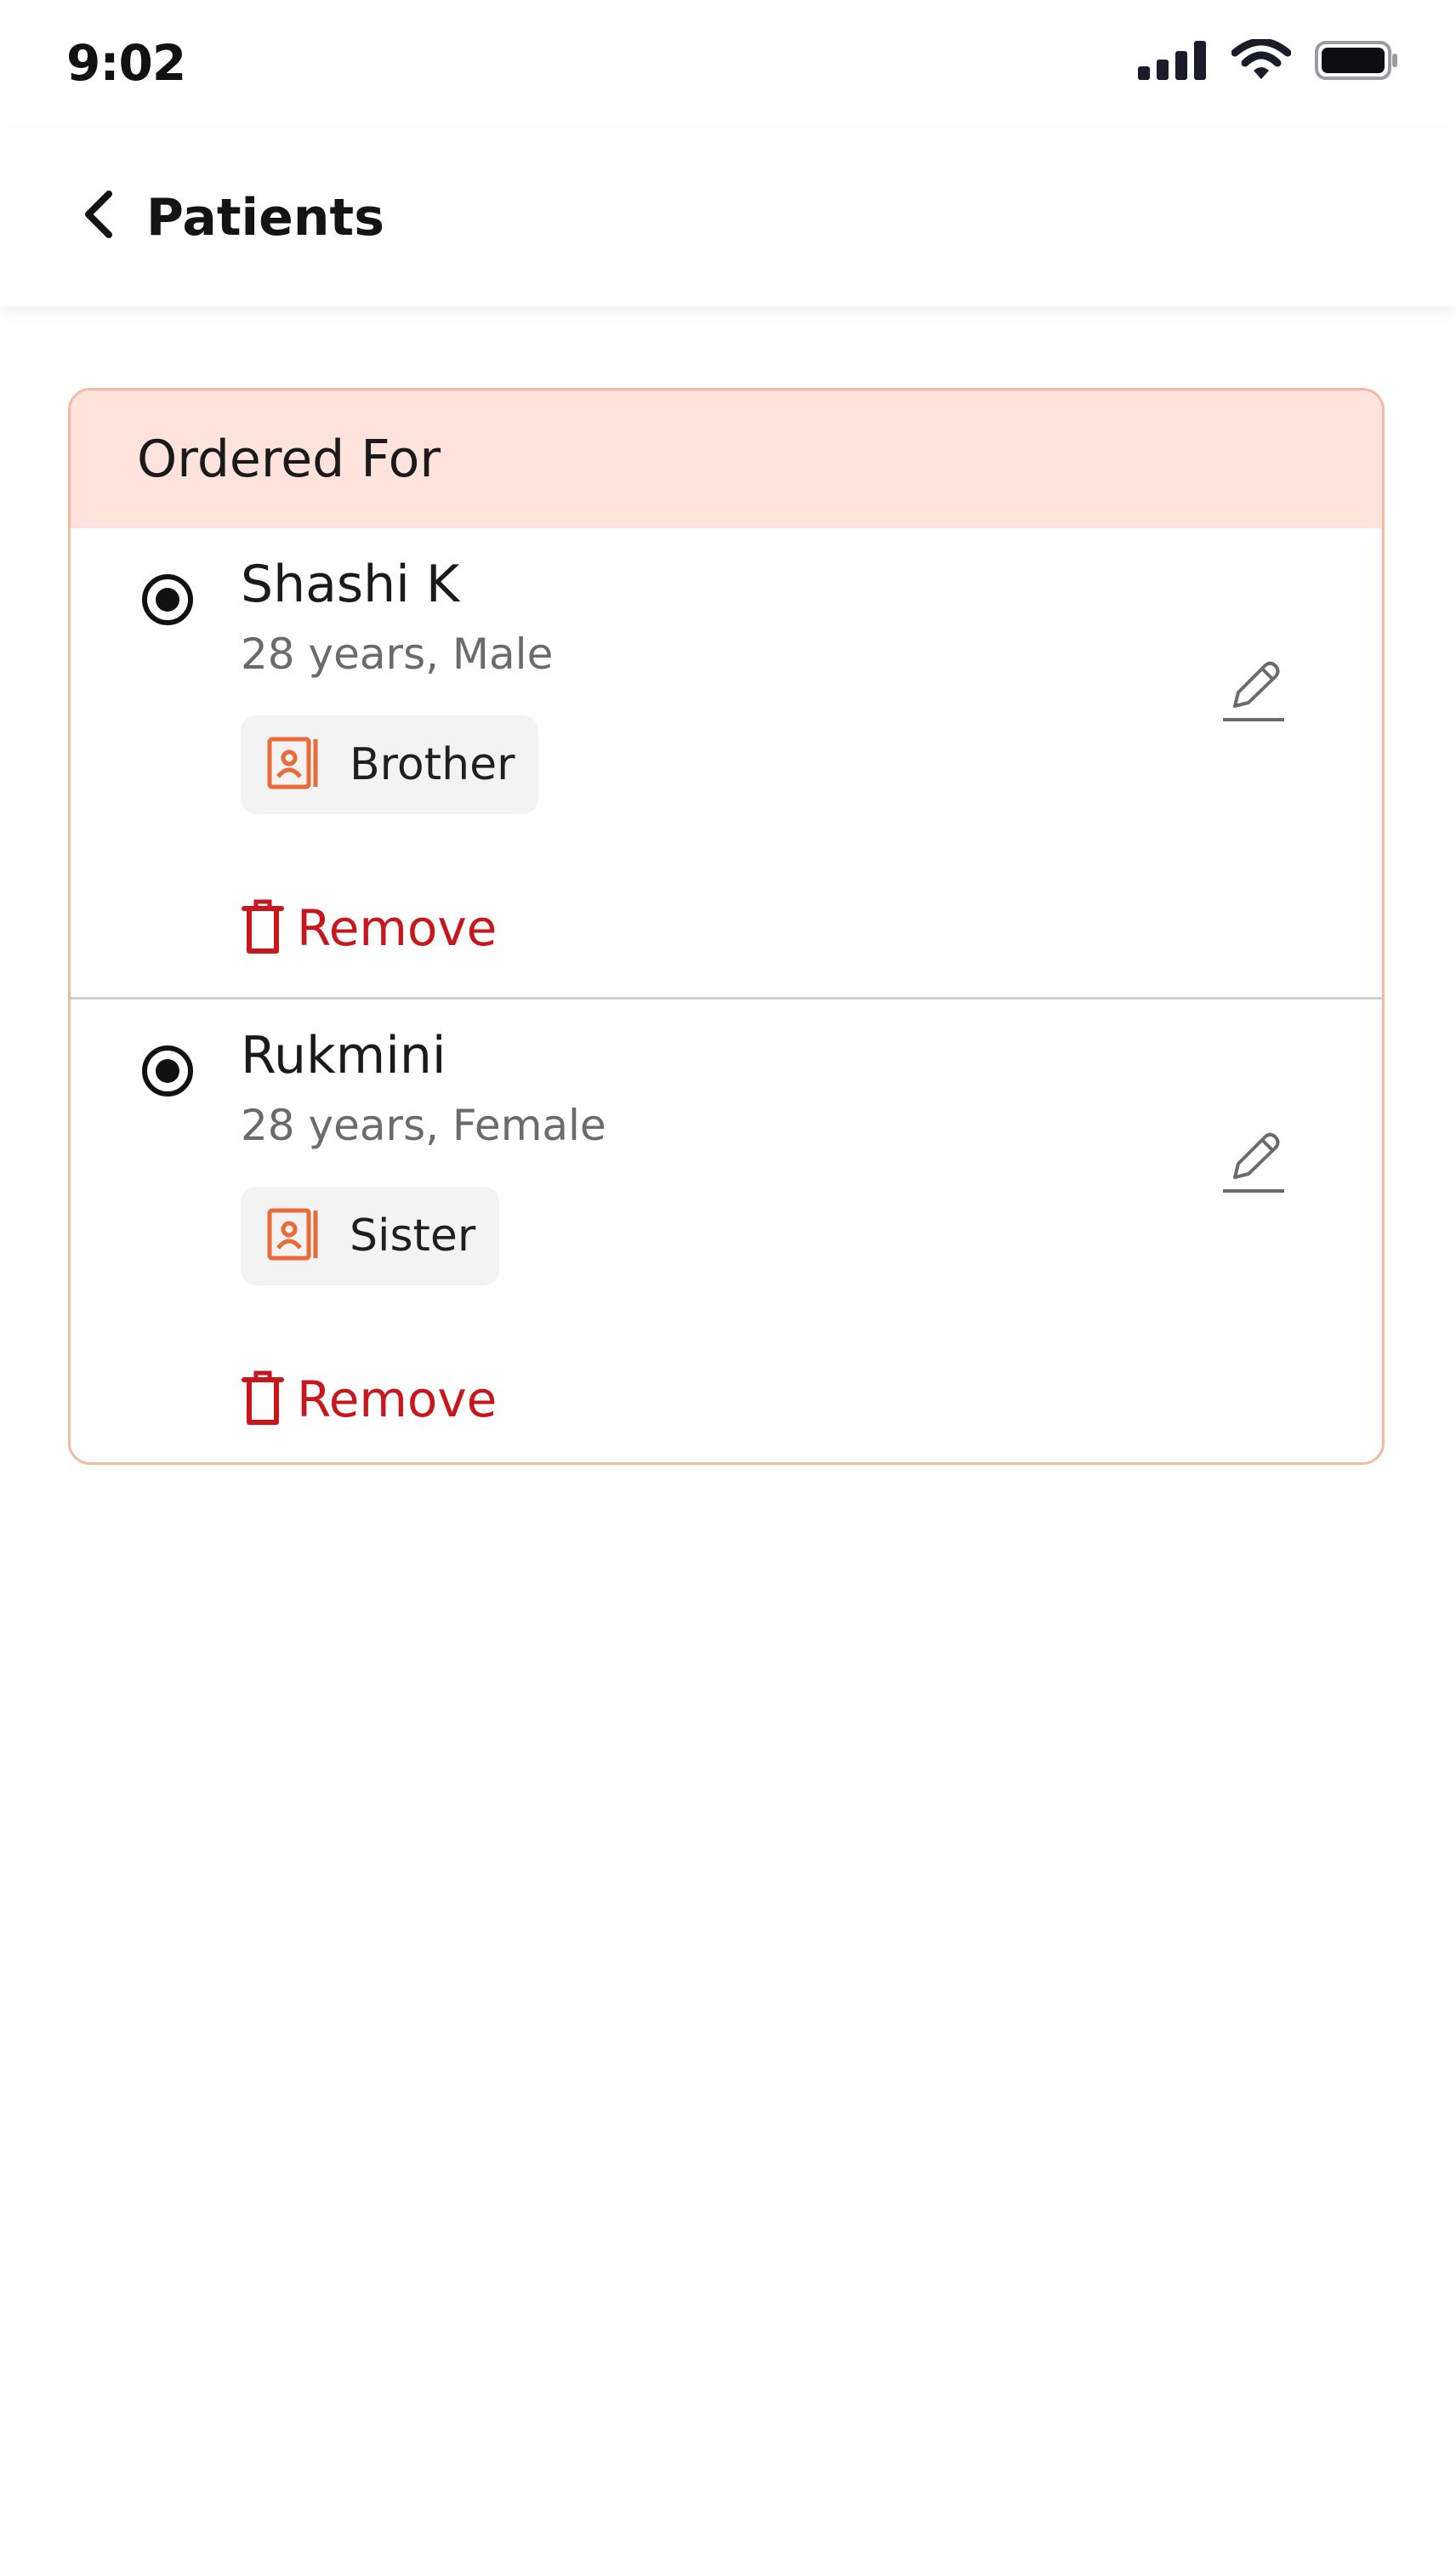 This screenshot has width=1456, height=2552. Describe the element at coordinates (423, 1125) in the screenshot. I see `patient-age-gender: 28 years, Female` at that location.